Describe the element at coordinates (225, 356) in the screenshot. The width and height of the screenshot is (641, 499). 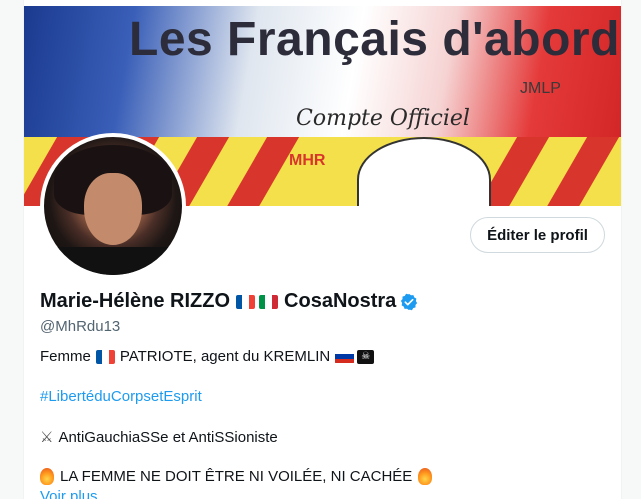
I see `bio-line-1-end: PATRIOTE, agent du KREMLIN` at that location.